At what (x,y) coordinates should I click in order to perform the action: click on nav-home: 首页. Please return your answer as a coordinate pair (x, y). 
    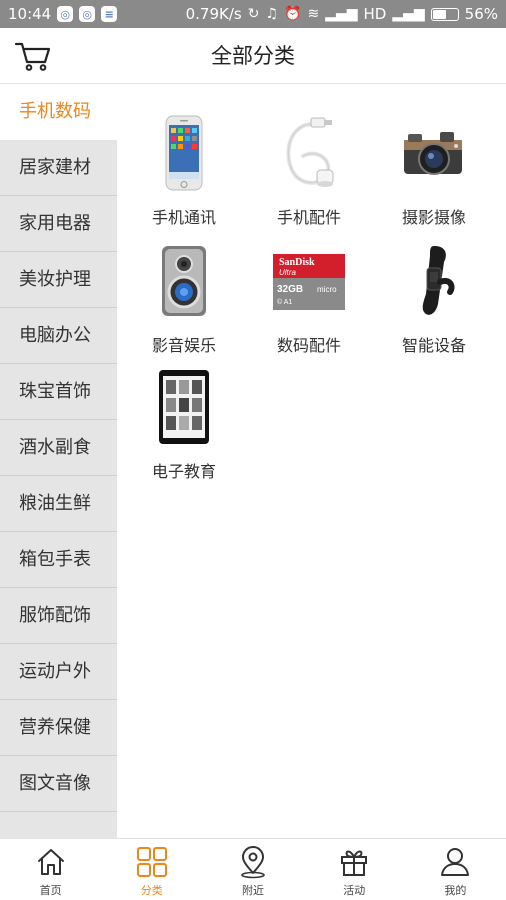
    Looking at the image, I should click on (50, 869).